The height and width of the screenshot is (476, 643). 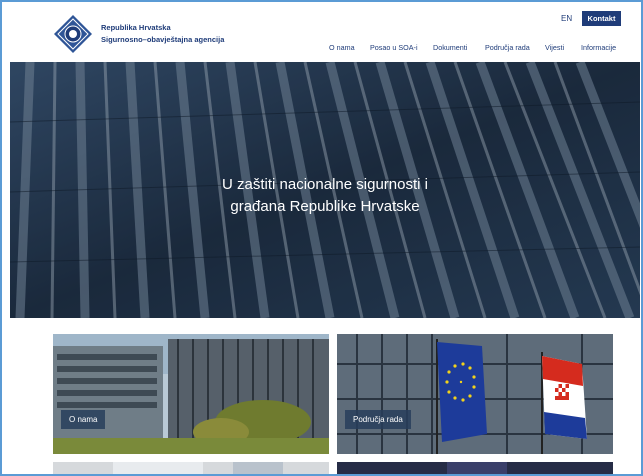 I want to click on brand-line-1: Republika Hrvatska, so click(x=136, y=27).